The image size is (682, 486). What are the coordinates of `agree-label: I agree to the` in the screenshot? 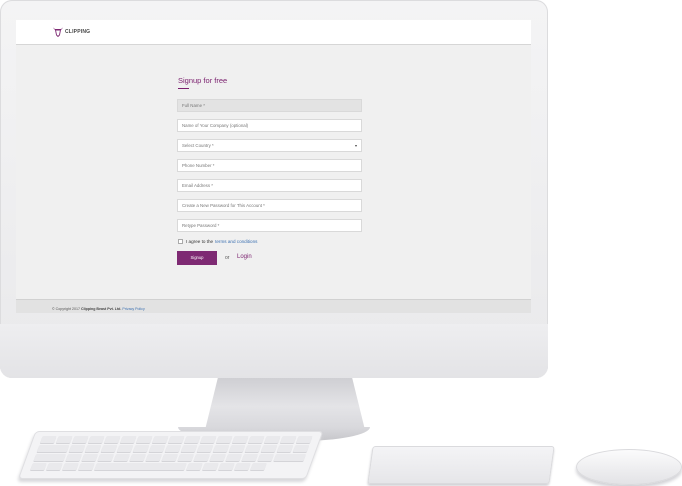 It's located at (200, 241).